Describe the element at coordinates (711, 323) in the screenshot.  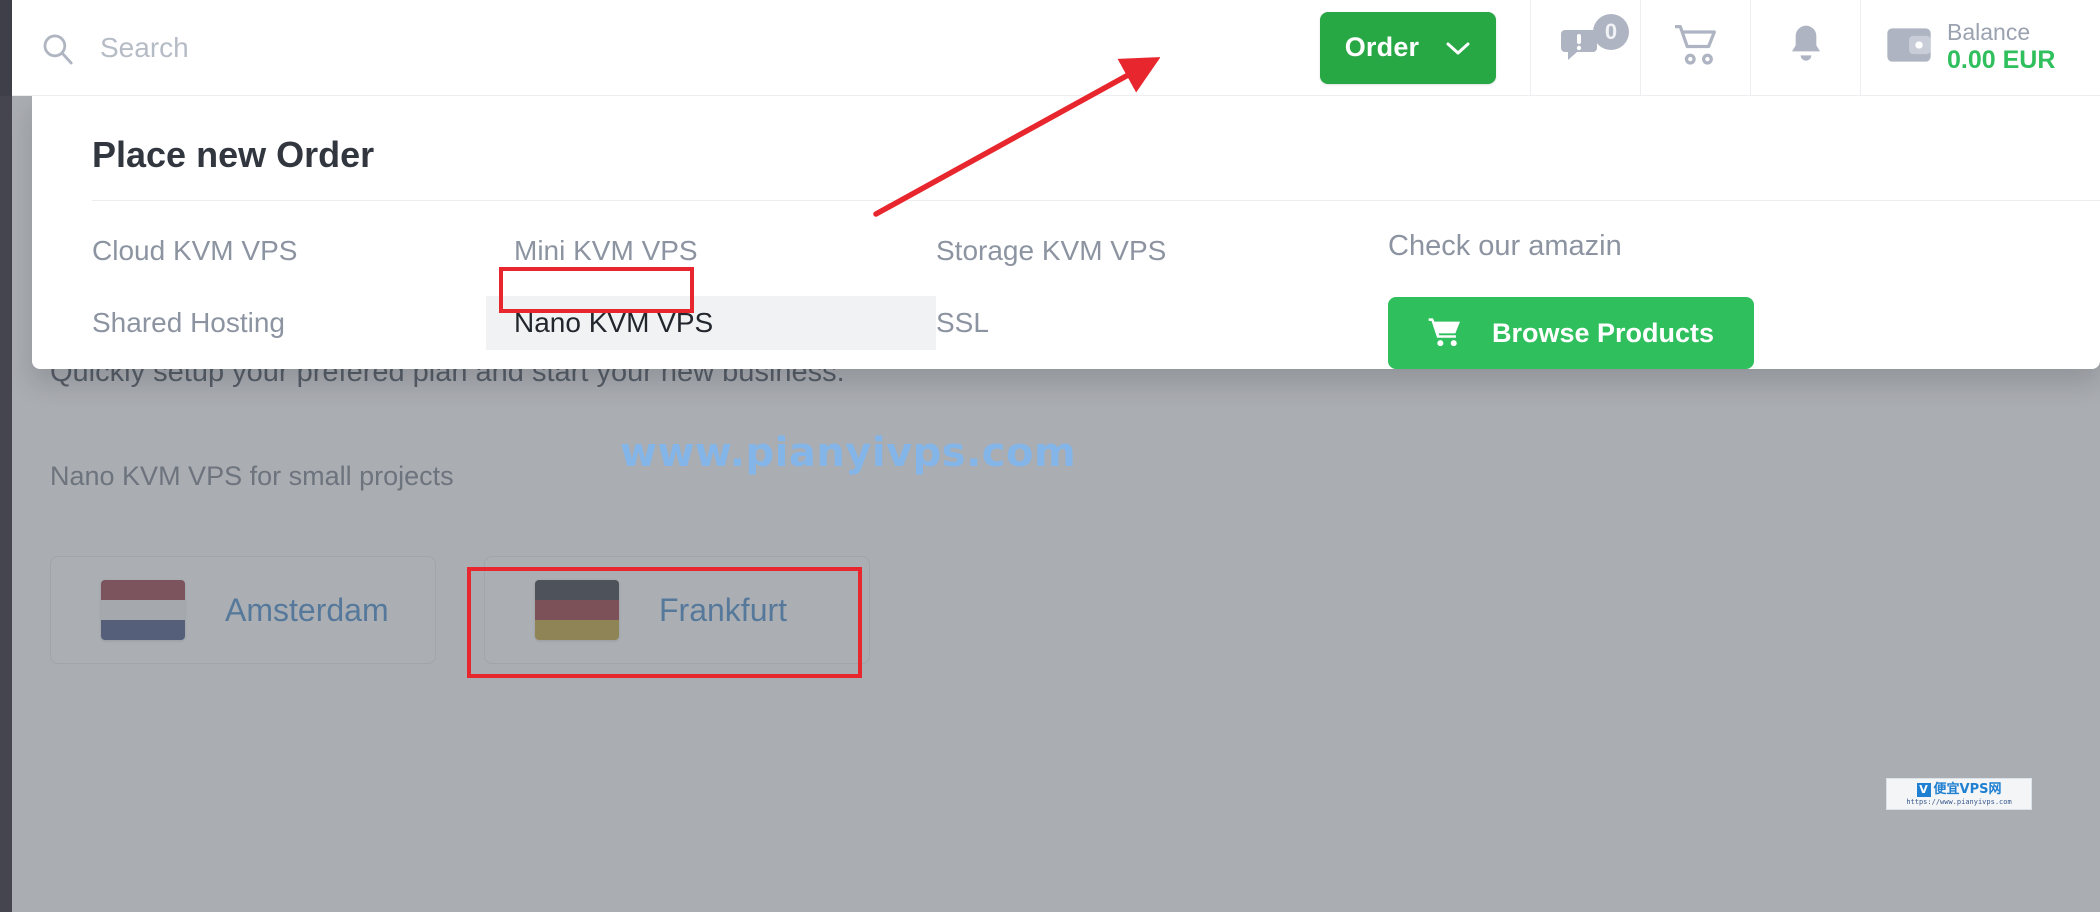
I see `dropdown-item-nano-kvm-vps: Nano KVM VPS` at that location.